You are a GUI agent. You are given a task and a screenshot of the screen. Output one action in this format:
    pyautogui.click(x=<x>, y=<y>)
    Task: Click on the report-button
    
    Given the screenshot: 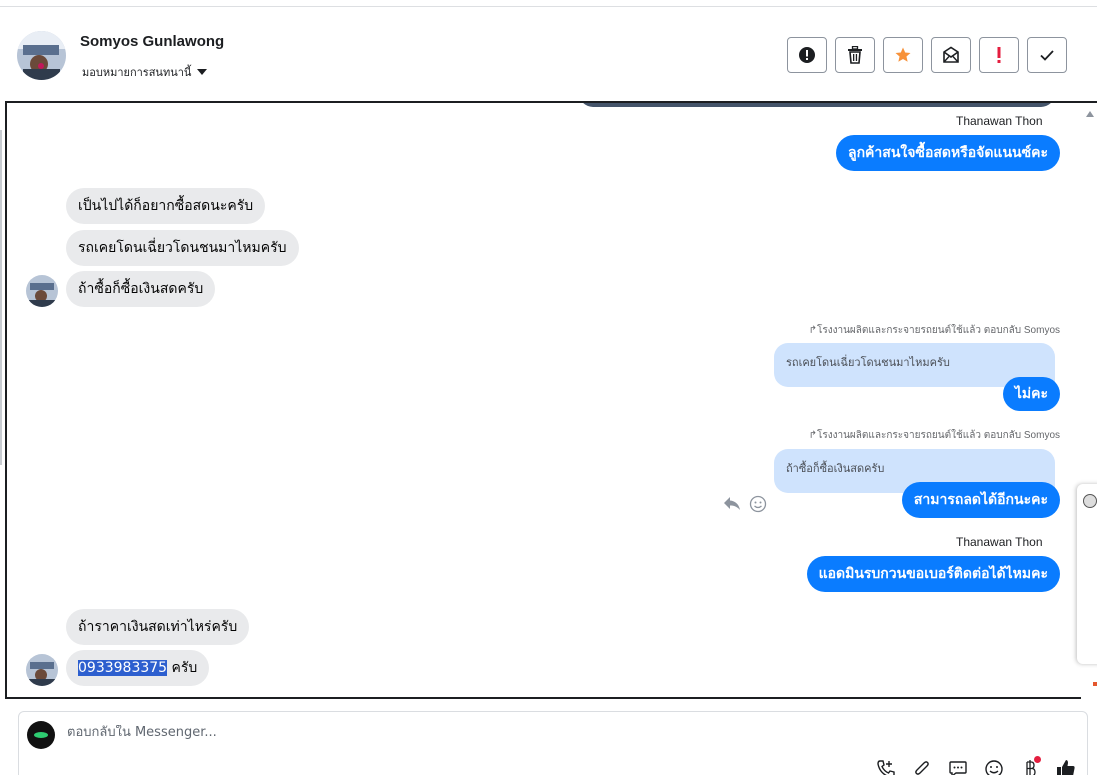 What is the action you would take?
    pyautogui.click(x=807, y=55)
    